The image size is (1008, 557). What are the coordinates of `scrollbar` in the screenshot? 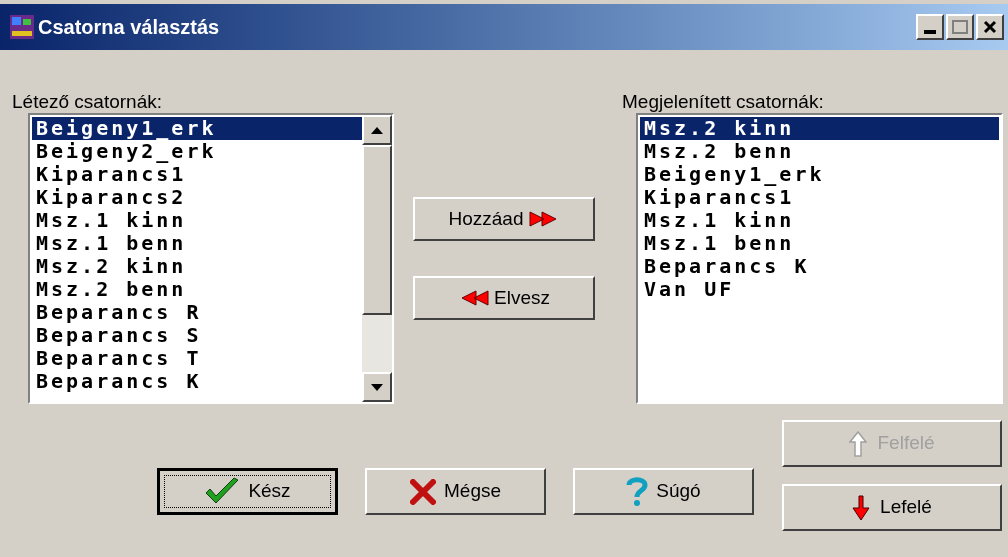 It's located at (377, 258).